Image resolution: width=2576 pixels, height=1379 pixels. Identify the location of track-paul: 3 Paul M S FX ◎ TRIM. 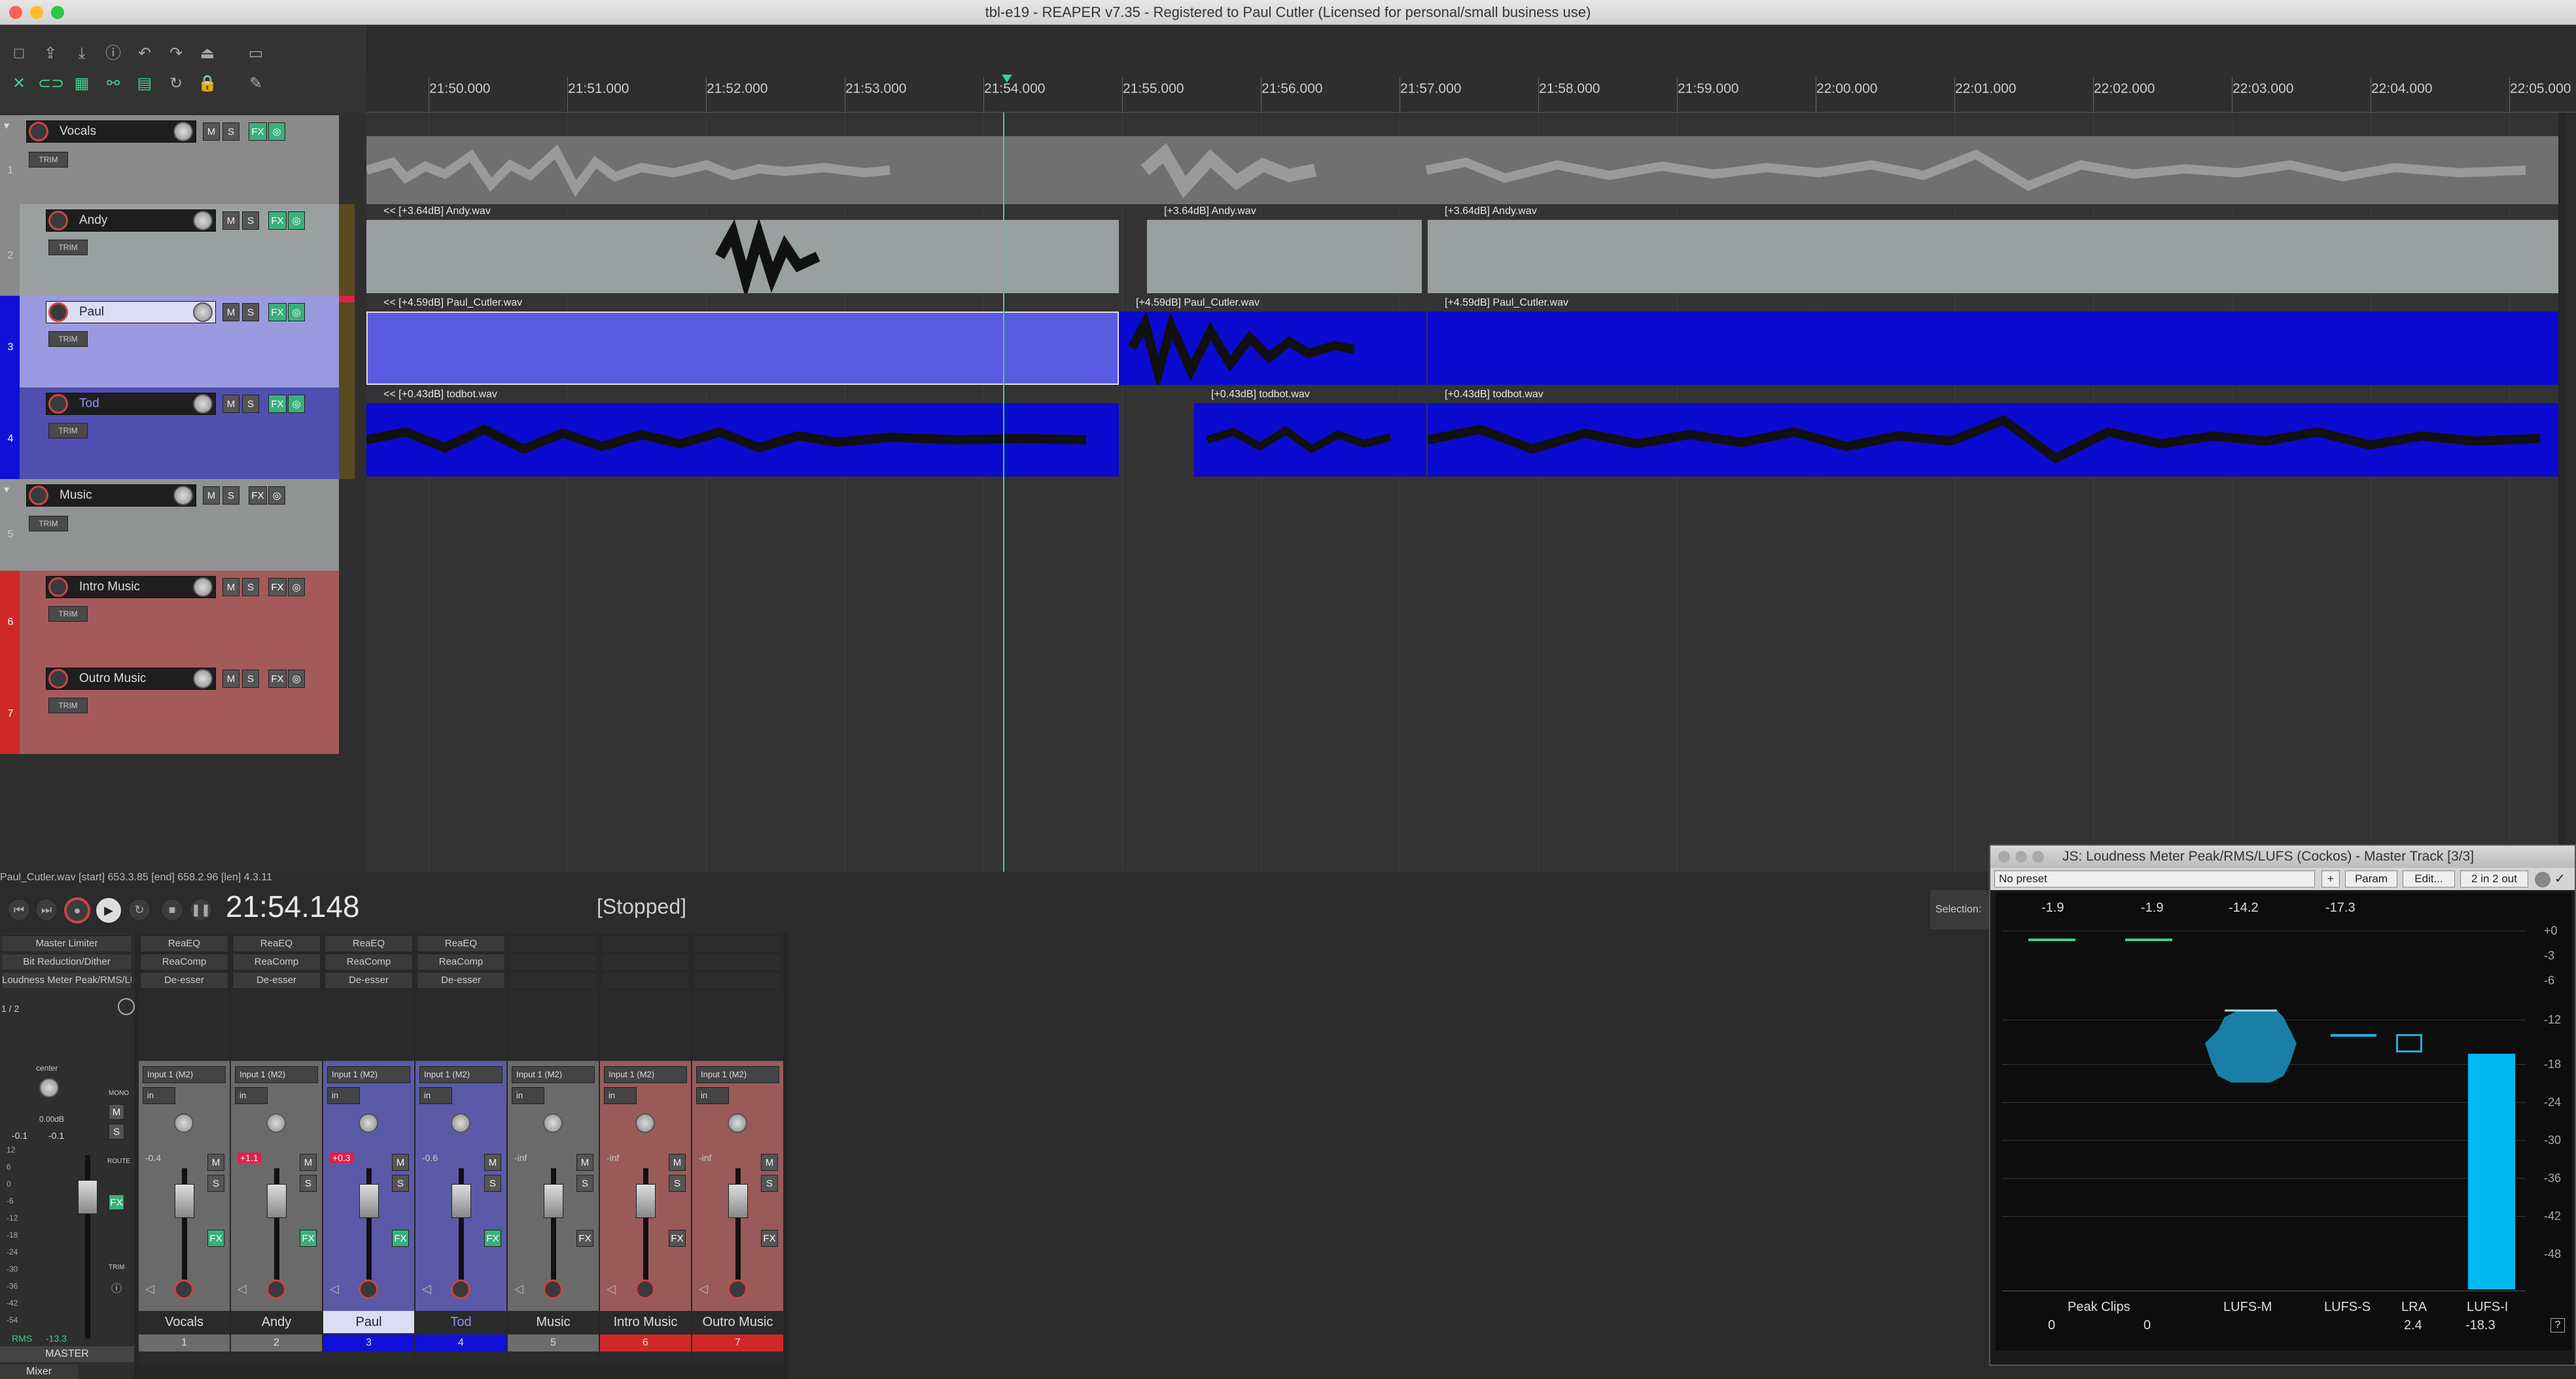
(177, 341).